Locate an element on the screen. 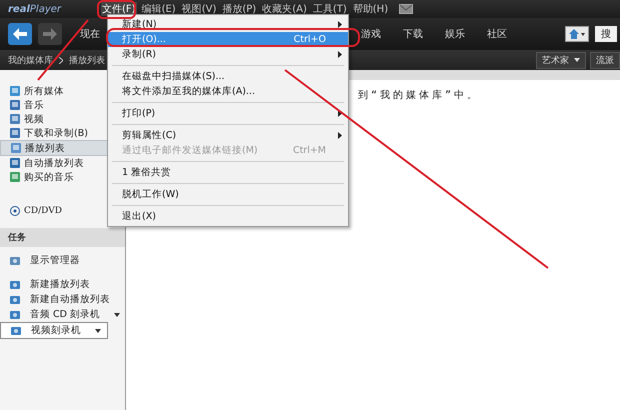 This screenshot has width=620, height=410. menu-item: 工具(T) is located at coordinates (330, 9).